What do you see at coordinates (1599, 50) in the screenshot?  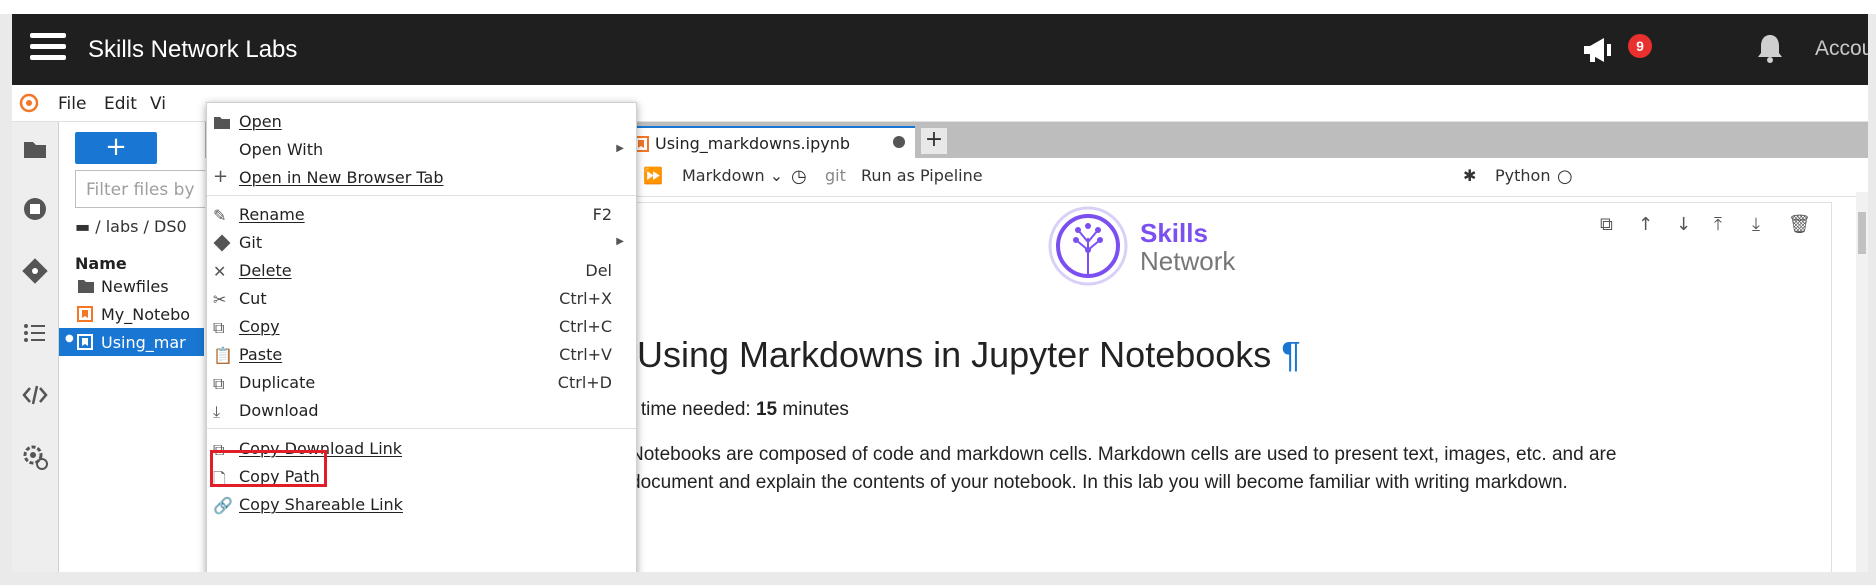 I see `megaphone-icon` at bounding box center [1599, 50].